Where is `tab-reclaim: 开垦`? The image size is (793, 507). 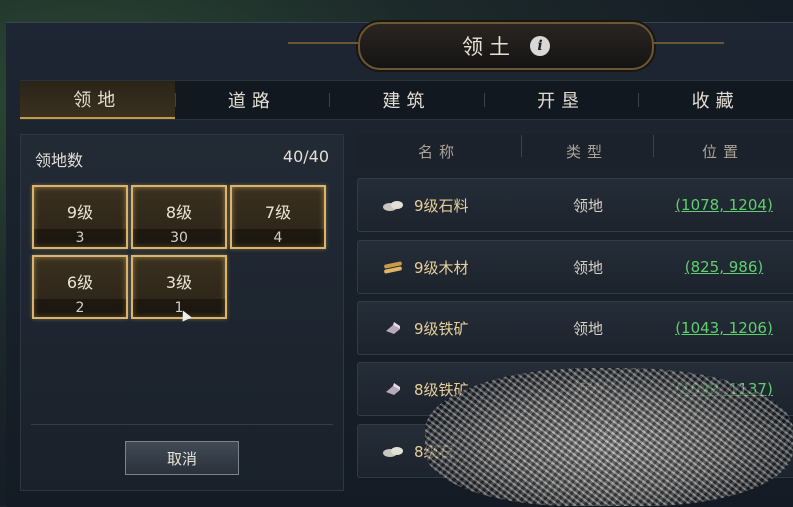 tab-reclaim: 开垦 is located at coordinates (561, 100).